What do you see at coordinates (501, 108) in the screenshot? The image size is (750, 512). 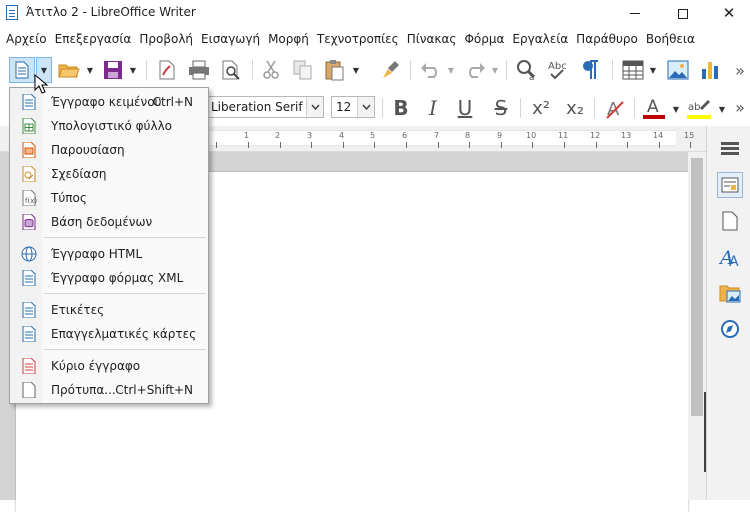 I see `strikethrough-button: S` at bounding box center [501, 108].